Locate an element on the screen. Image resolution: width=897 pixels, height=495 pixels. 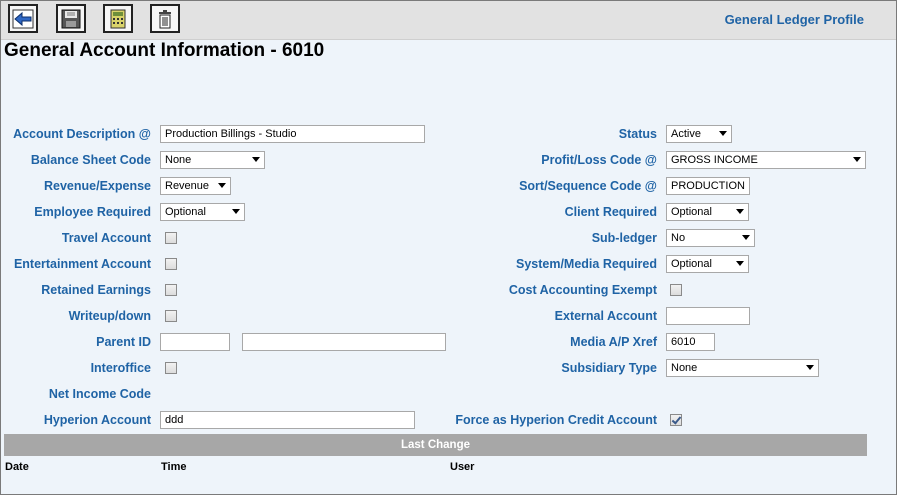
revenue-expense-select: Revenue is located at coordinates (195, 186).